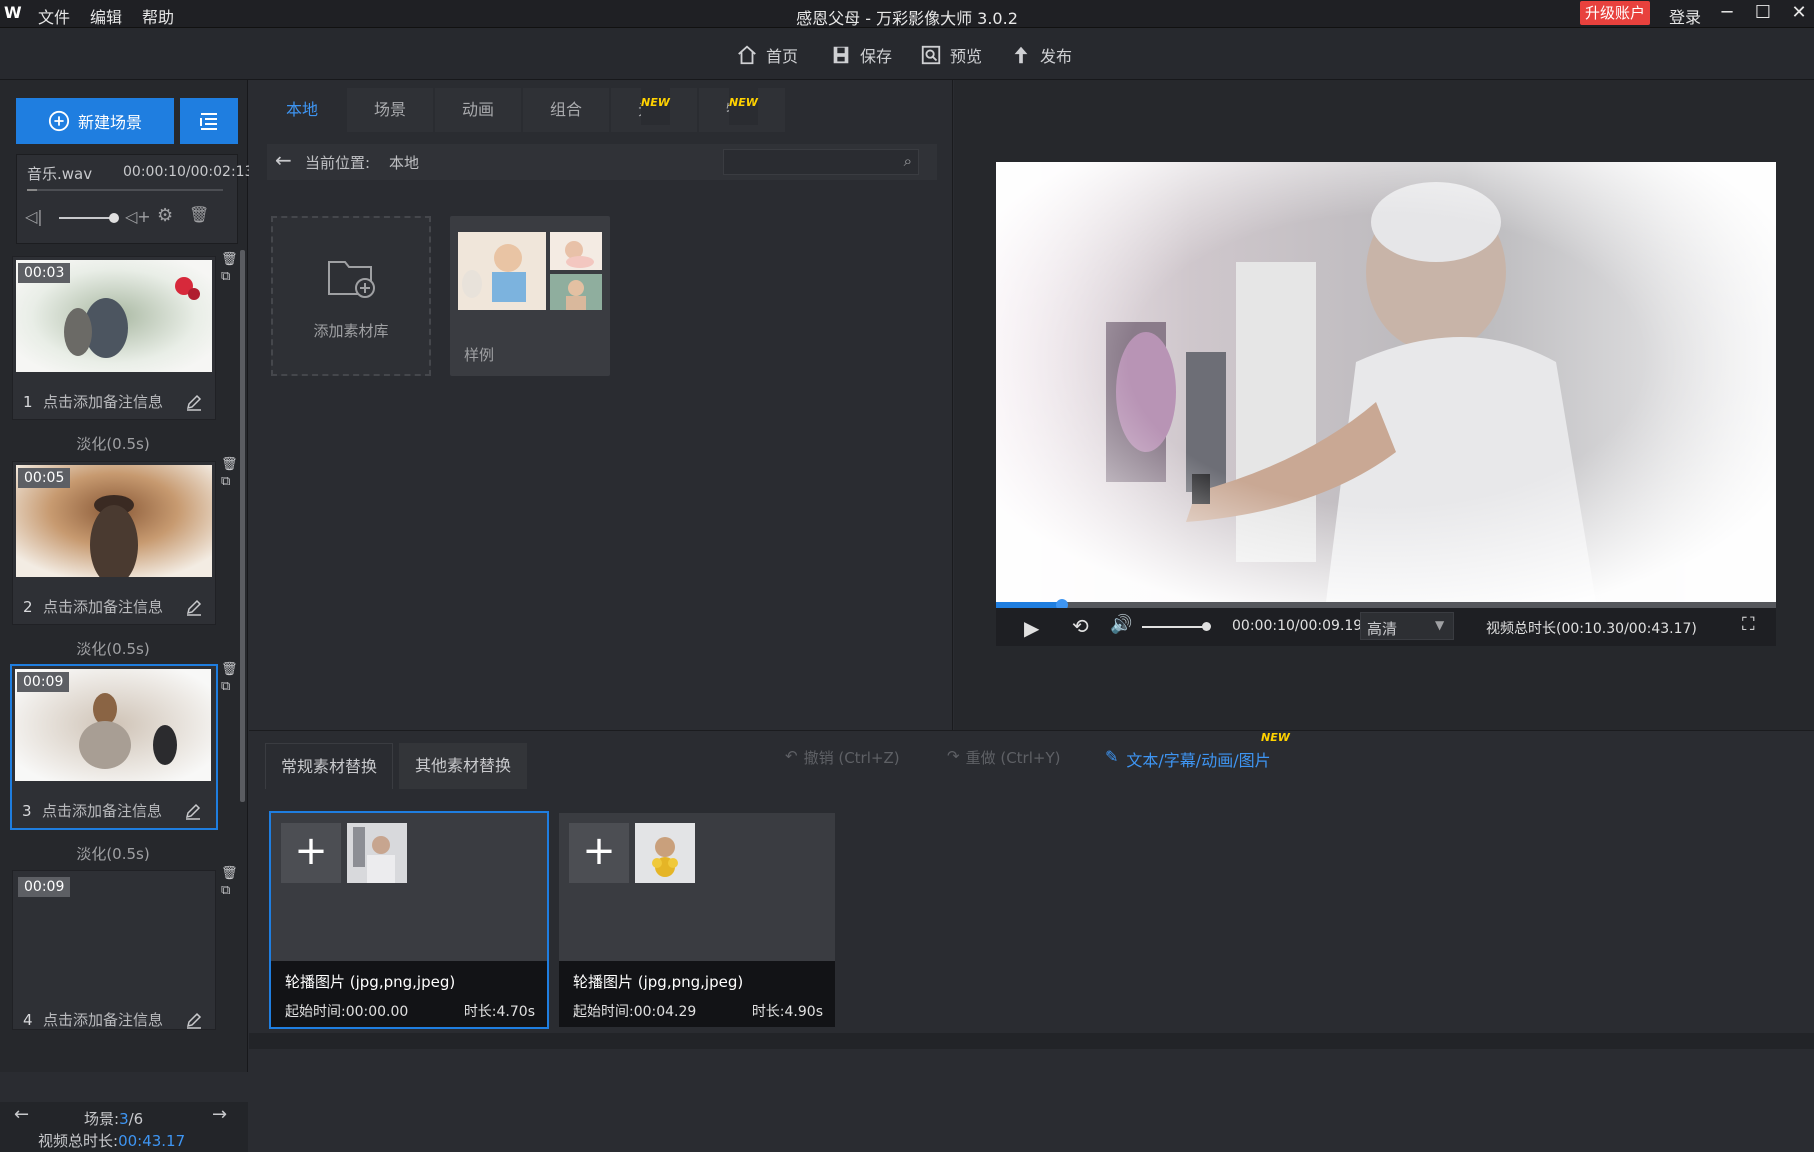  What do you see at coordinates (111, 1140) in the screenshot?
I see `total-duration: 视频总时长:00:43.17` at bounding box center [111, 1140].